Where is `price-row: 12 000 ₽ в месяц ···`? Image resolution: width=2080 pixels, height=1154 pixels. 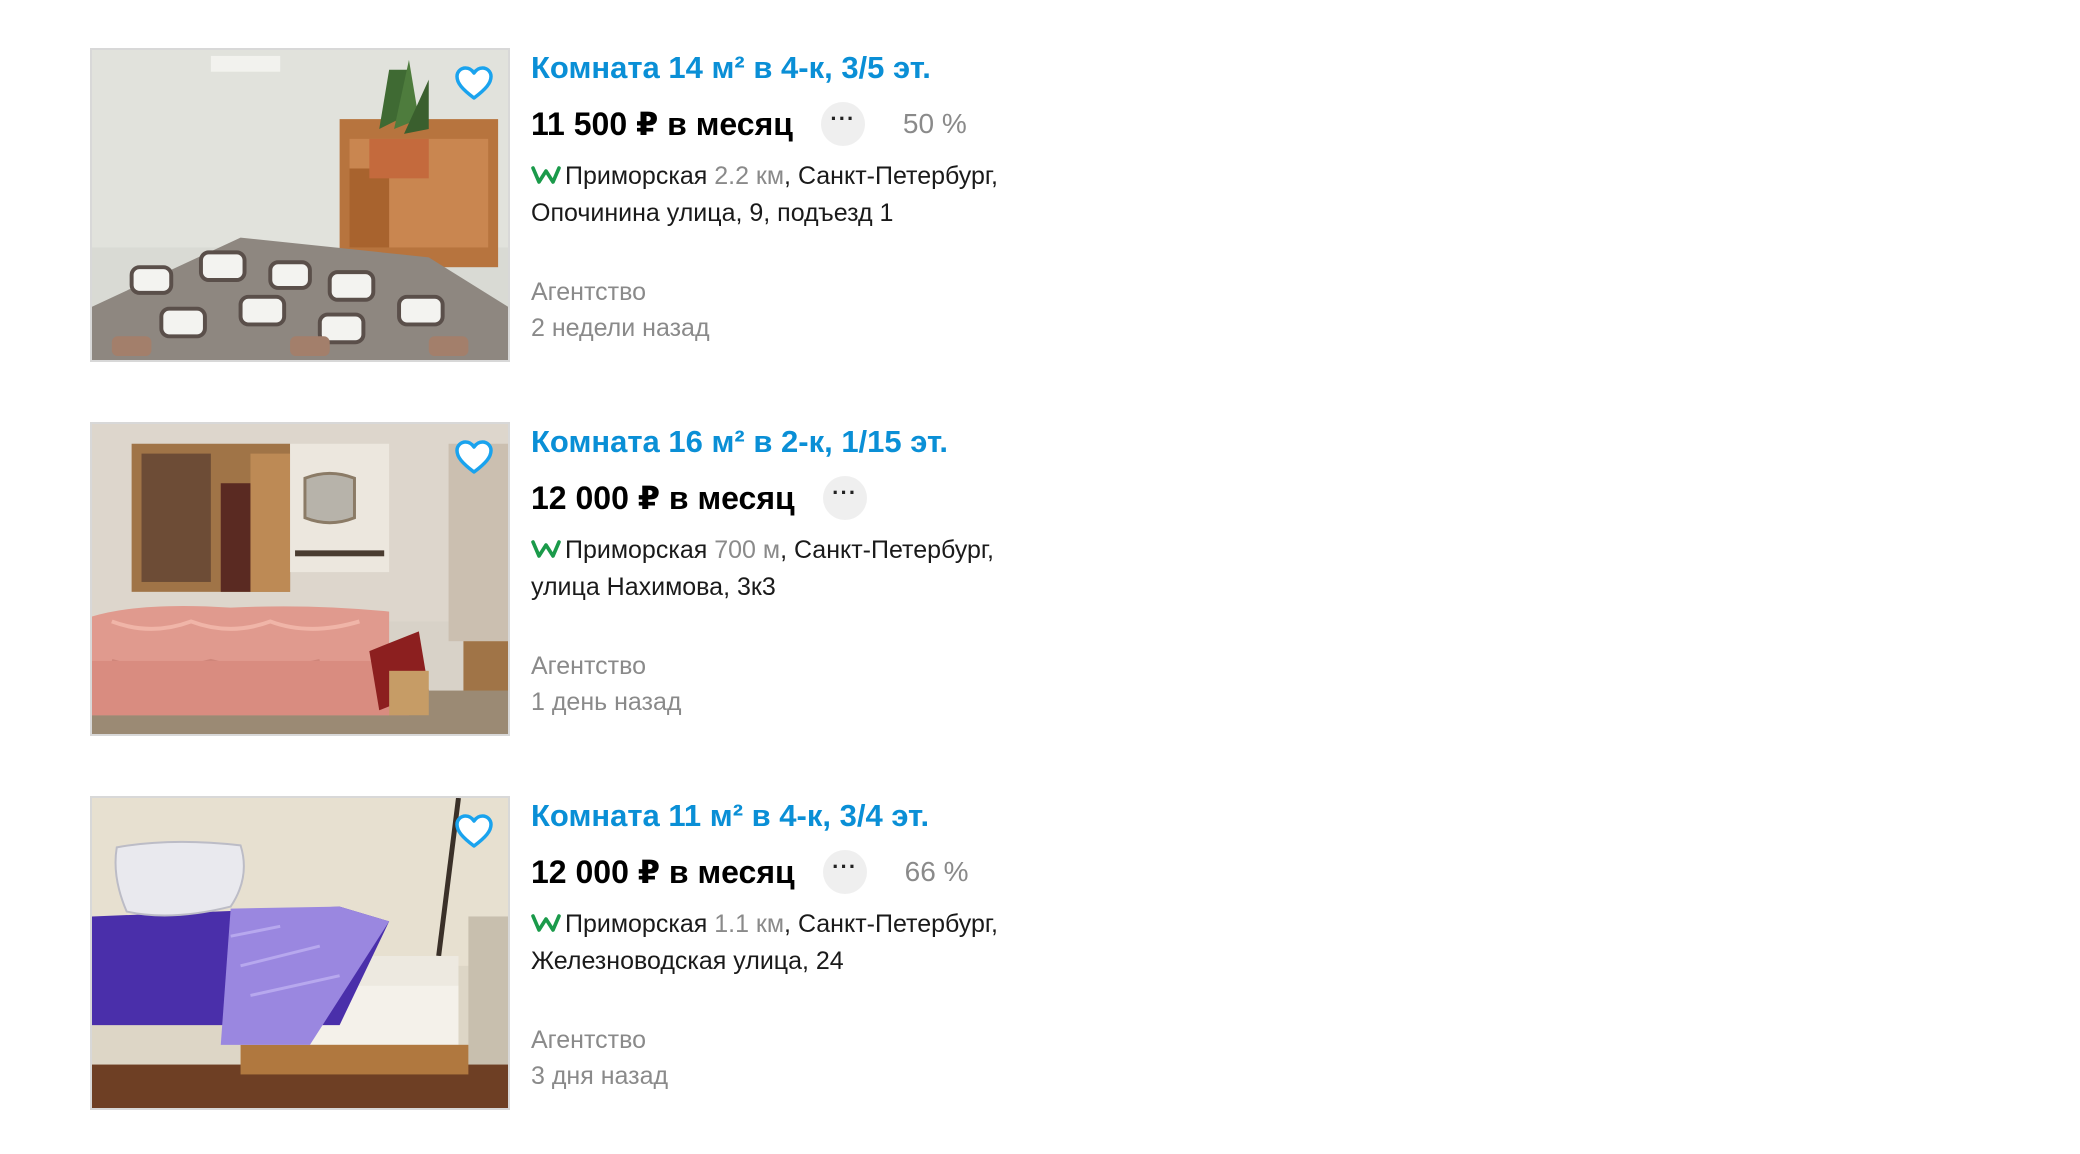
price-row: 12 000 ₽ в месяц ··· is located at coordinates (718, 498).